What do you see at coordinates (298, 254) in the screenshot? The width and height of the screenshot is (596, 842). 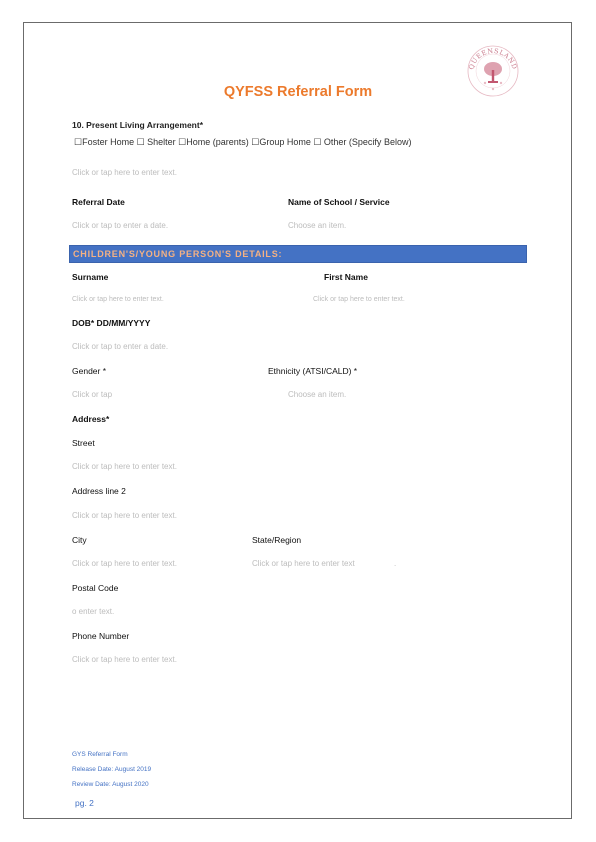 I see `section-header: CHILDREN'S/YOUNG PERSON'S DETAILS:` at bounding box center [298, 254].